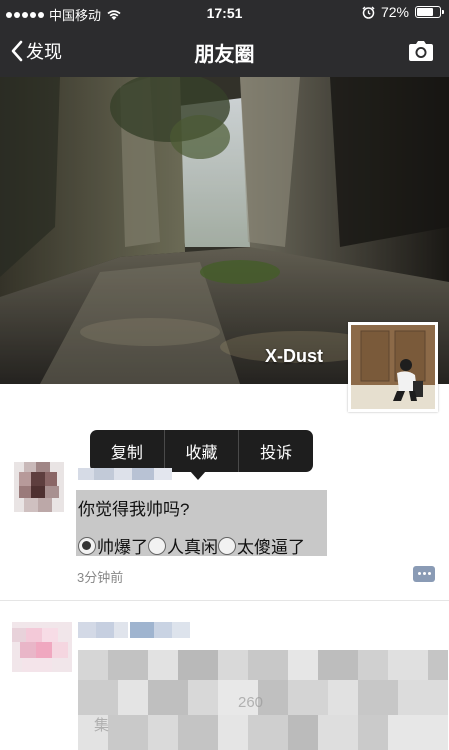 Image resolution: width=449 pixels, height=750 pixels. I want to click on comment-icon, so click(424, 574).